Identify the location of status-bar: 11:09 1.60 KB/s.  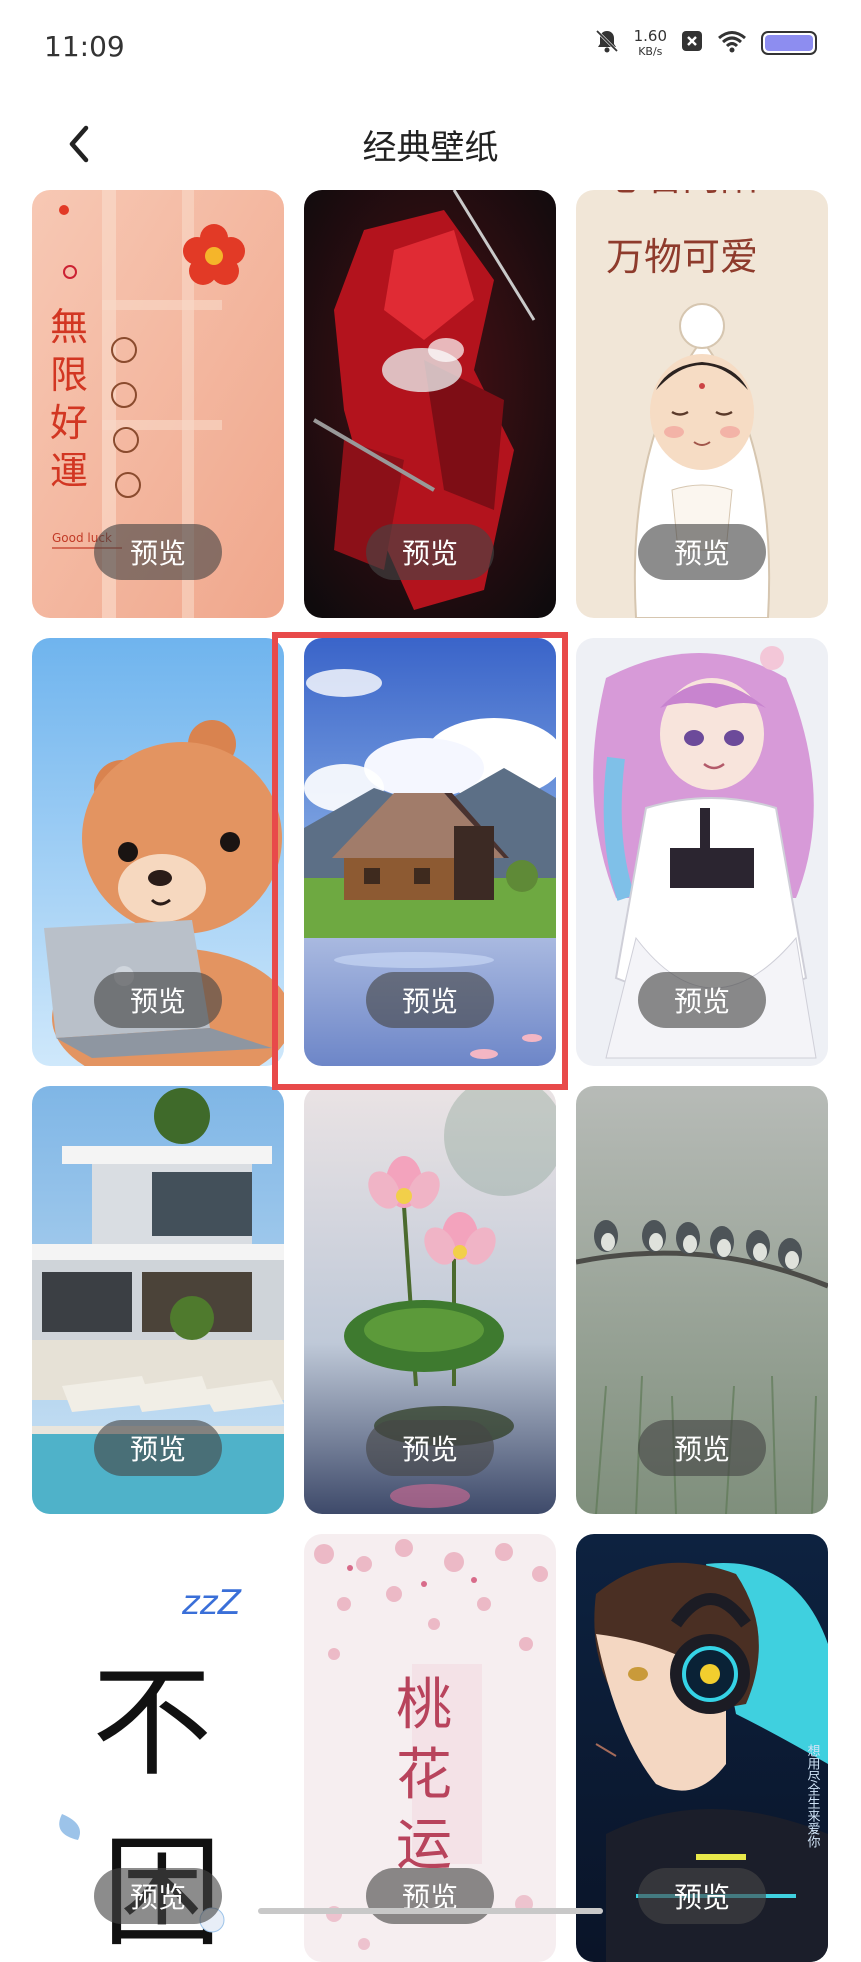
(430, 50).